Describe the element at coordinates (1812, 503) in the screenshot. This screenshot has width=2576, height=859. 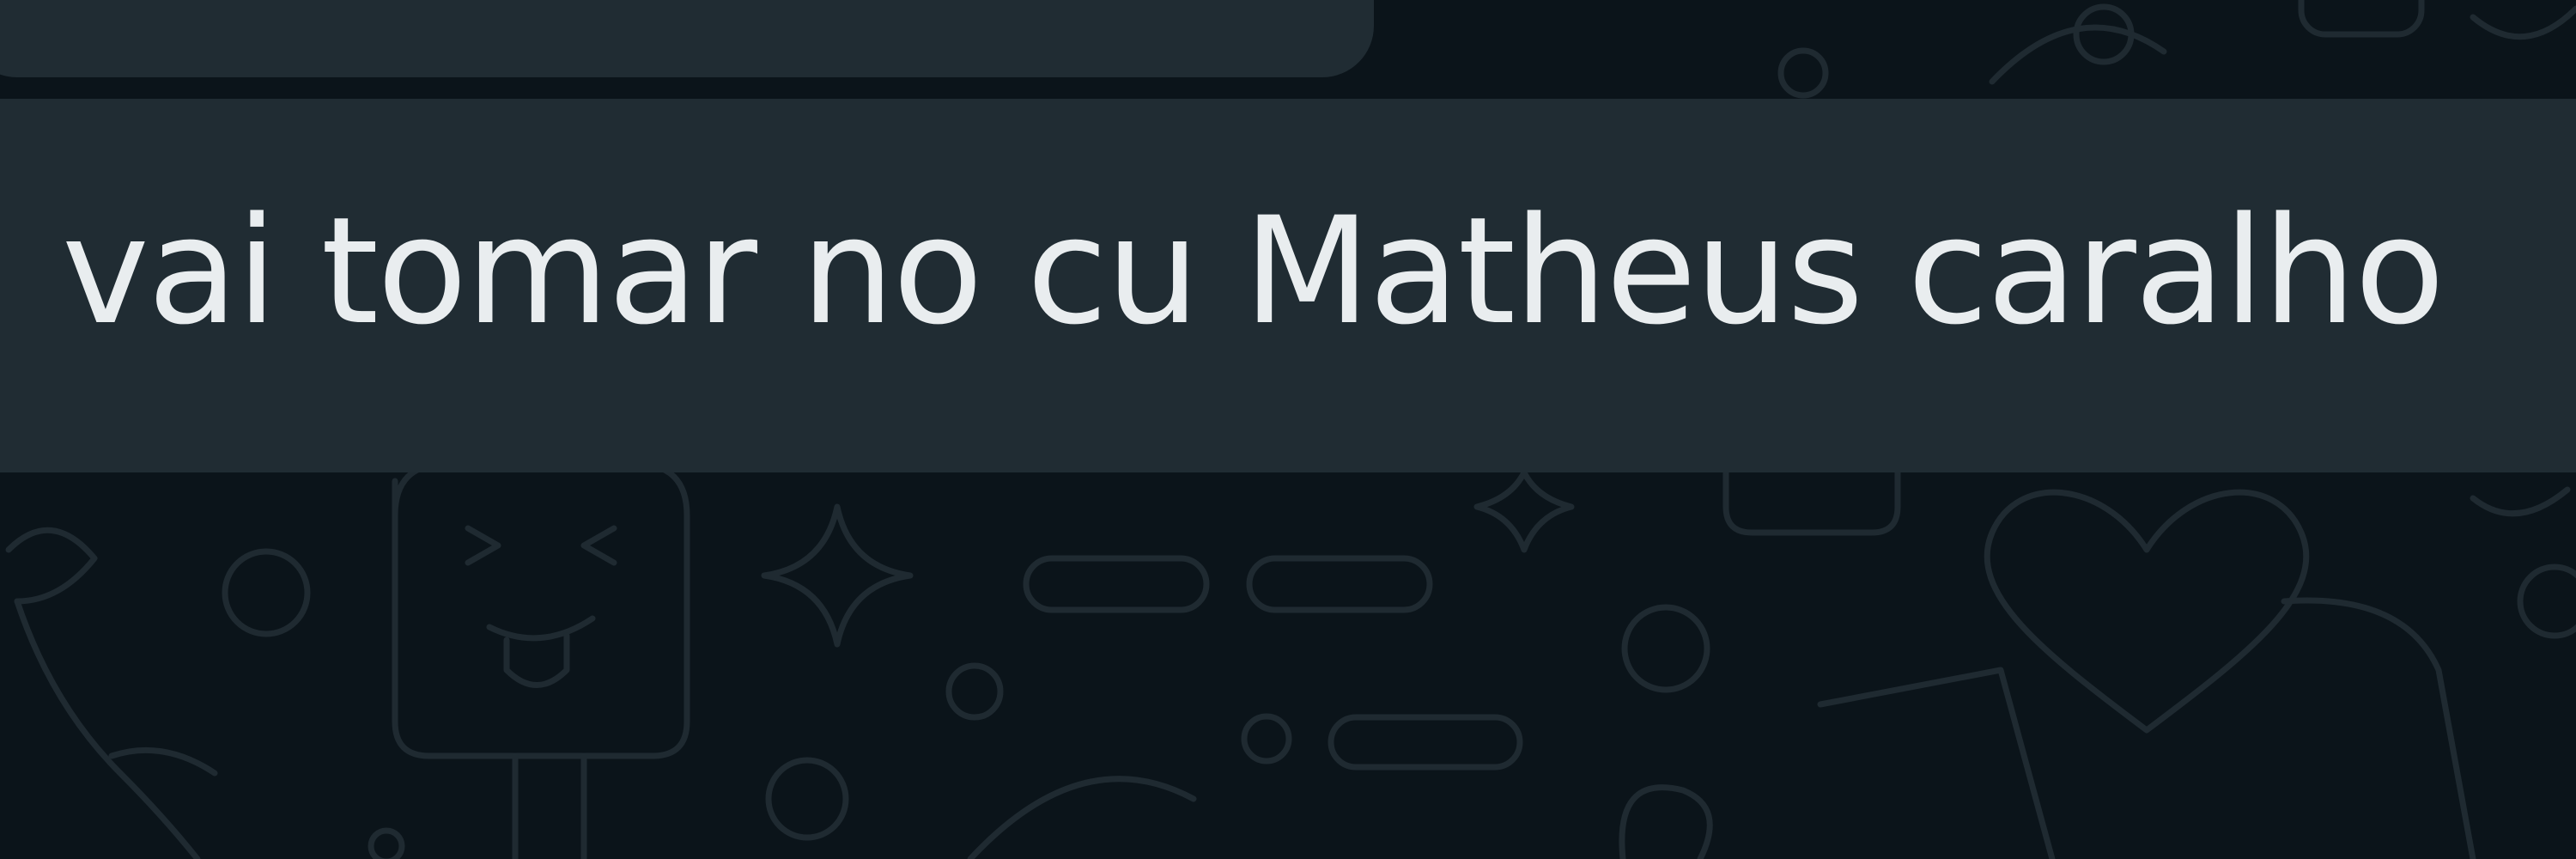
I see `doodle-box` at that location.